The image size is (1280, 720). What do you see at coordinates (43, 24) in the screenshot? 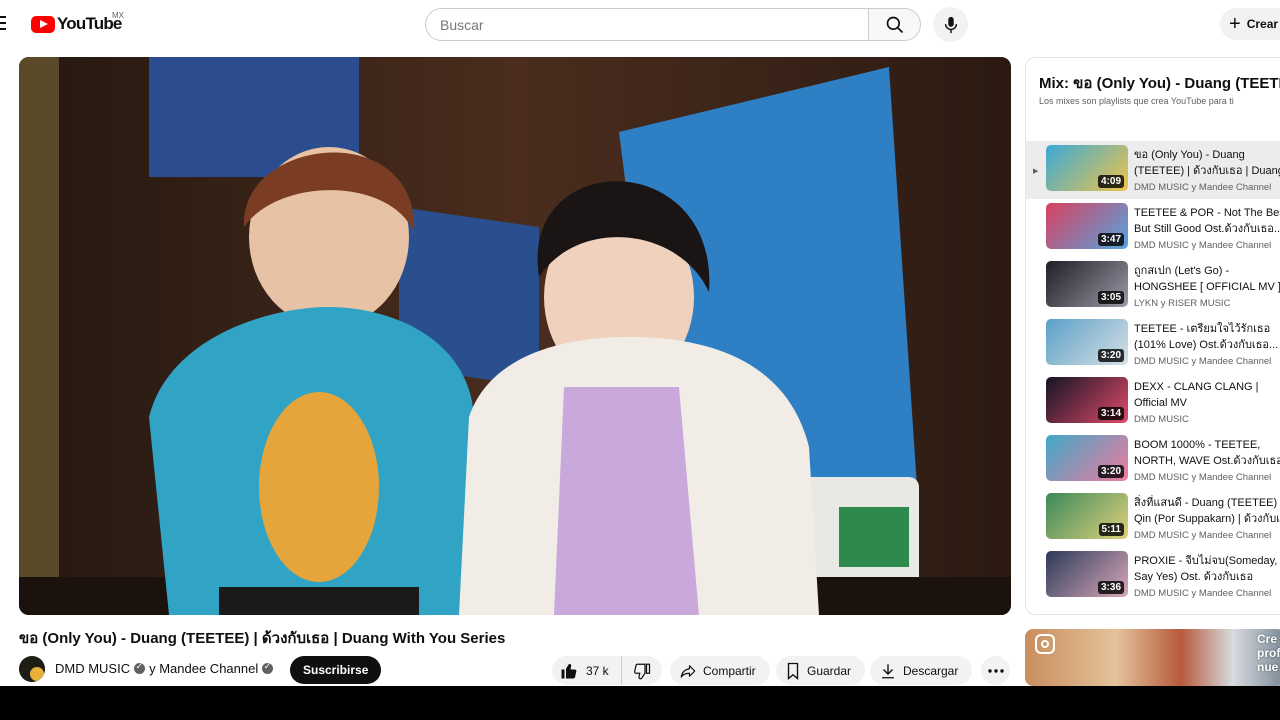
I see `youtube-play-icon` at bounding box center [43, 24].